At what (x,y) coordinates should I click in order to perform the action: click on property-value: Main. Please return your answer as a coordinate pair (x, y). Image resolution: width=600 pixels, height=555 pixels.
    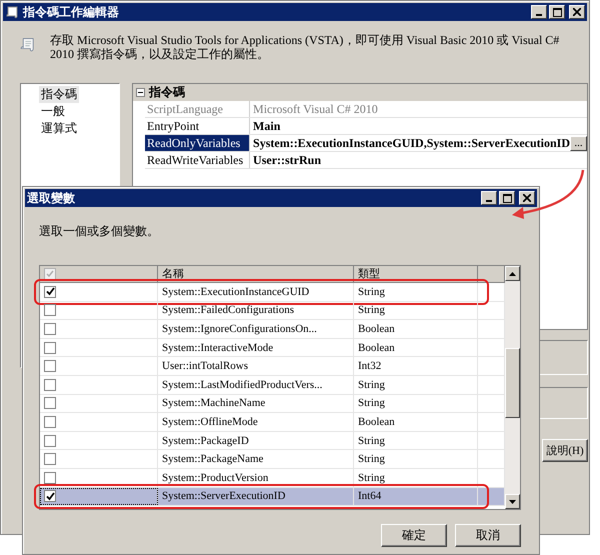
    Looking at the image, I should click on (267, 126).